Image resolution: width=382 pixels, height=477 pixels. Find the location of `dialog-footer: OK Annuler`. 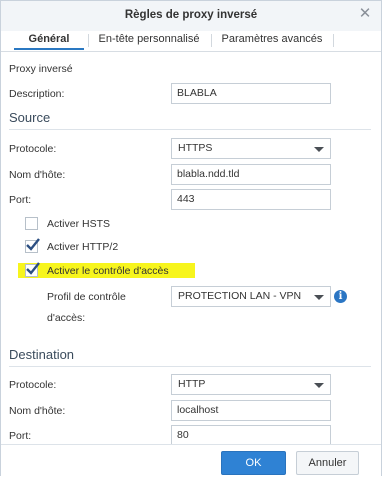

dialog-footer: OK Annuler is located at coordinates (191, 460).